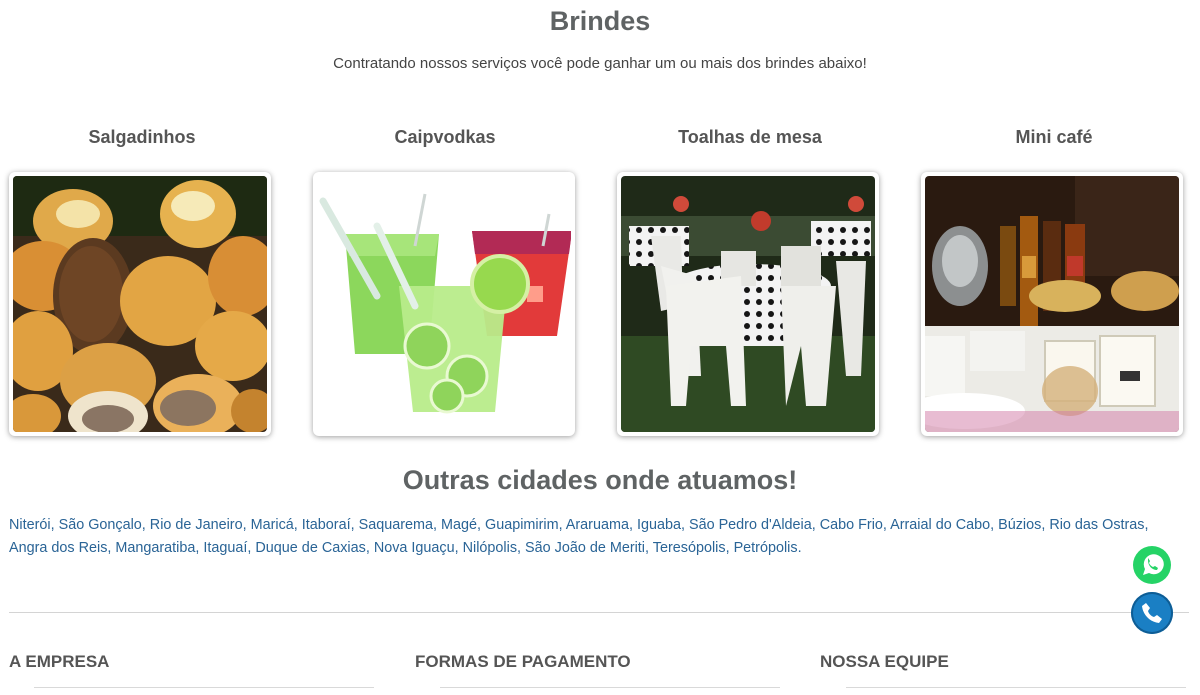 The width and height of the screenshot is (1200, 695). I want to click on whatsapp-button, so click(1152, 565).